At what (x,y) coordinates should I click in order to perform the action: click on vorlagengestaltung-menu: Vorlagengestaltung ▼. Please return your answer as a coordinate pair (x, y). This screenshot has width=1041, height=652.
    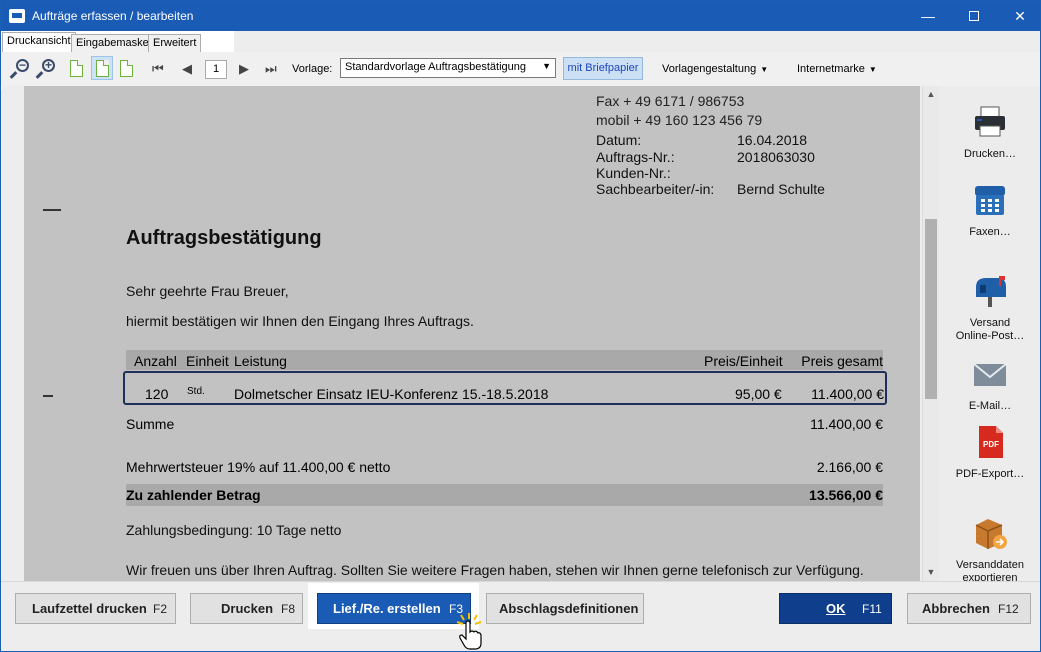
    Looking at the image, I should click on (715, 69).